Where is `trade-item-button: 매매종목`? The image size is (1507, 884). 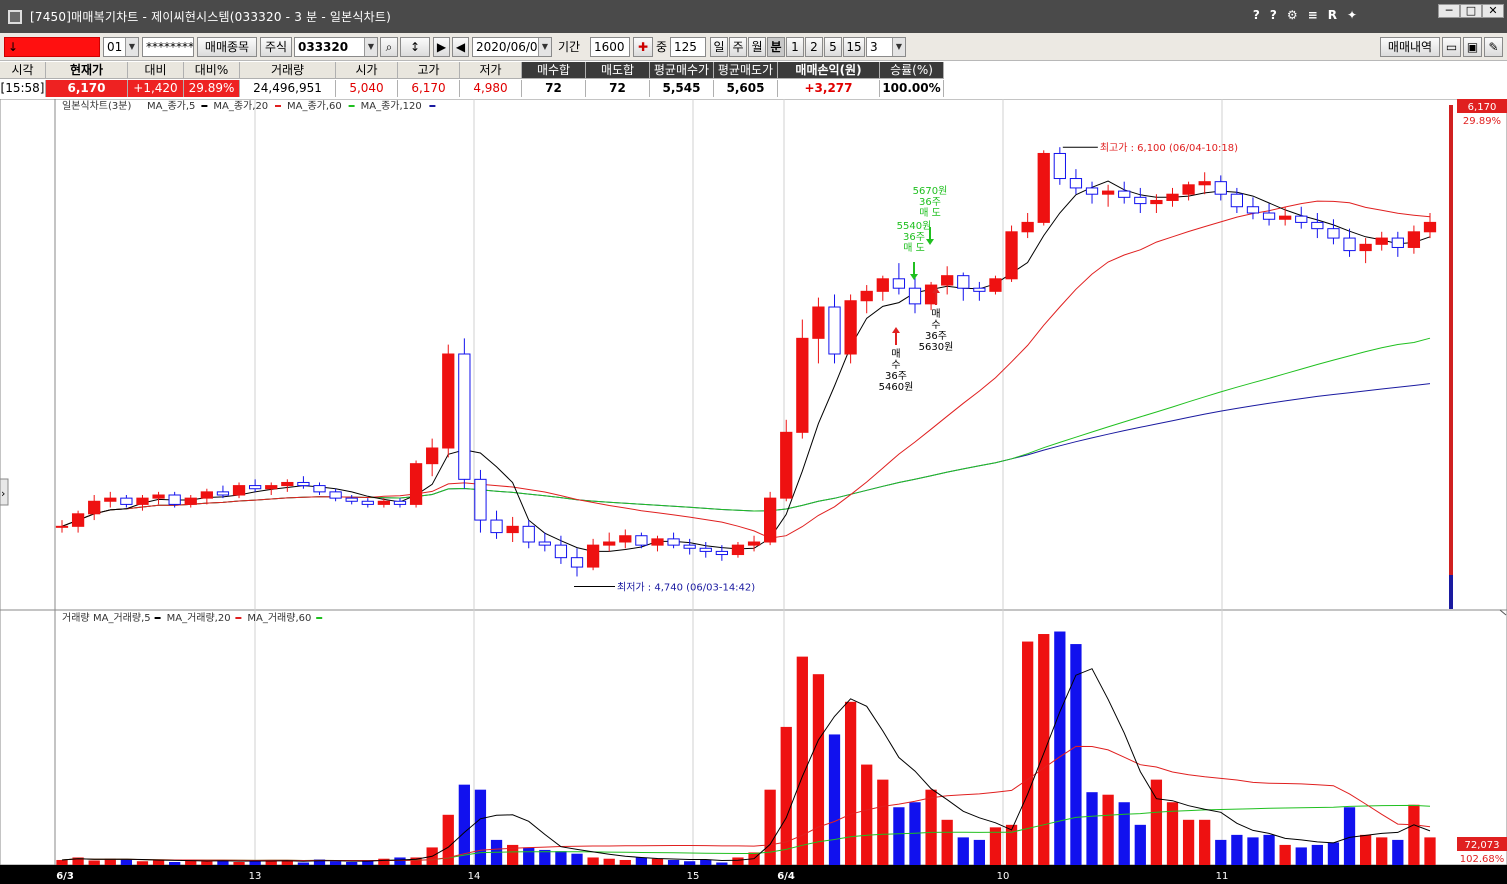 trade-item-button: 매매종목 is located at coordinates (227, 47).